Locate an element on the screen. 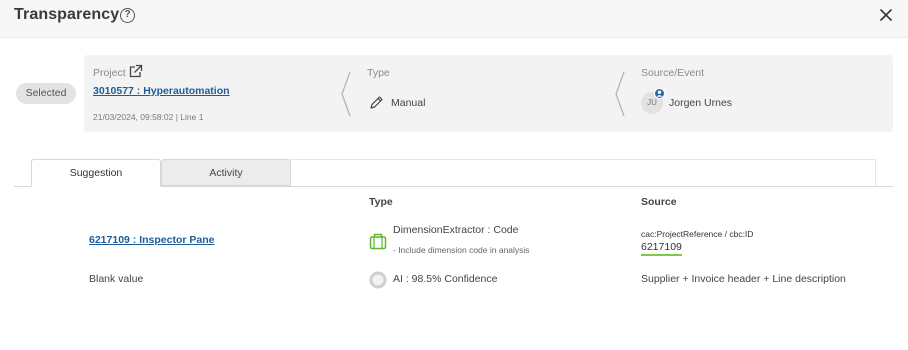  type-note-row1: - Include dimension code in analysis is located at coordinates (461, 250).